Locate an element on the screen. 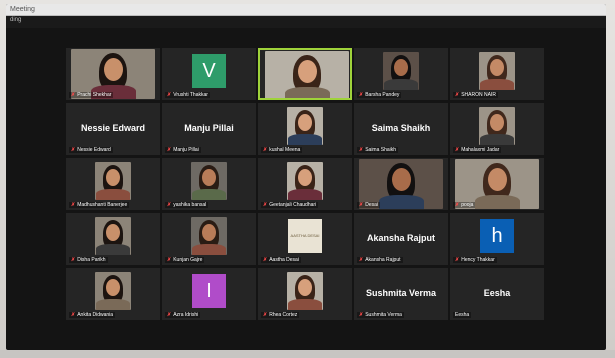 The image size is (615, 358). participant-tile: ✗ pooja is located at coordinates (497, 184).